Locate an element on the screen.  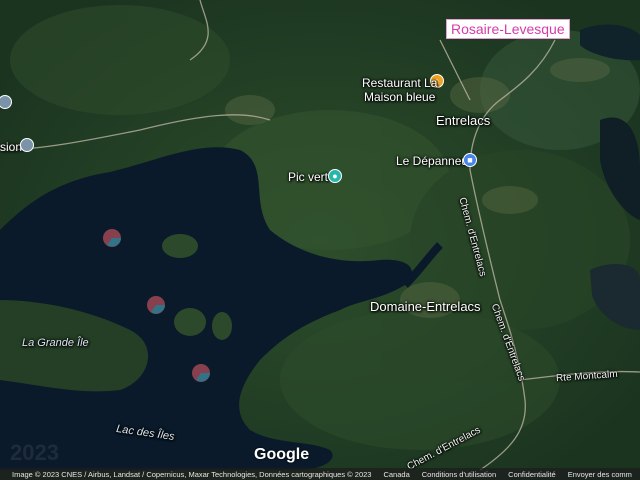
place-label-domaine-entrelacs: Domaine-Entrelacs is located at coordinates (425, 307).